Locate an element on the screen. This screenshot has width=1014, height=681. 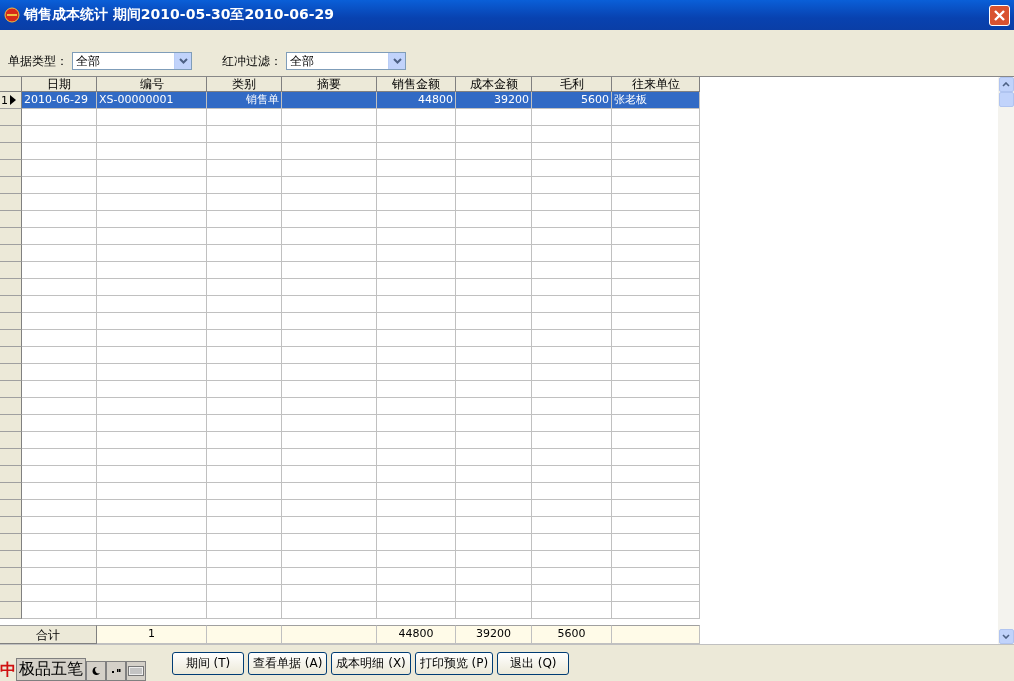
window-title: 销售成本统计 期间2010-05-30至2010-06-29 is located at coordinates (179, 15).